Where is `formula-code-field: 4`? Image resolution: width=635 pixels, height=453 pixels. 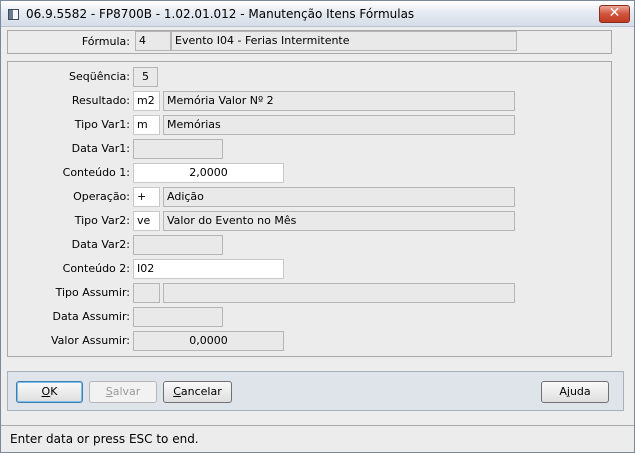 formula-code-field: 4 is located at coordinates (153, 41).